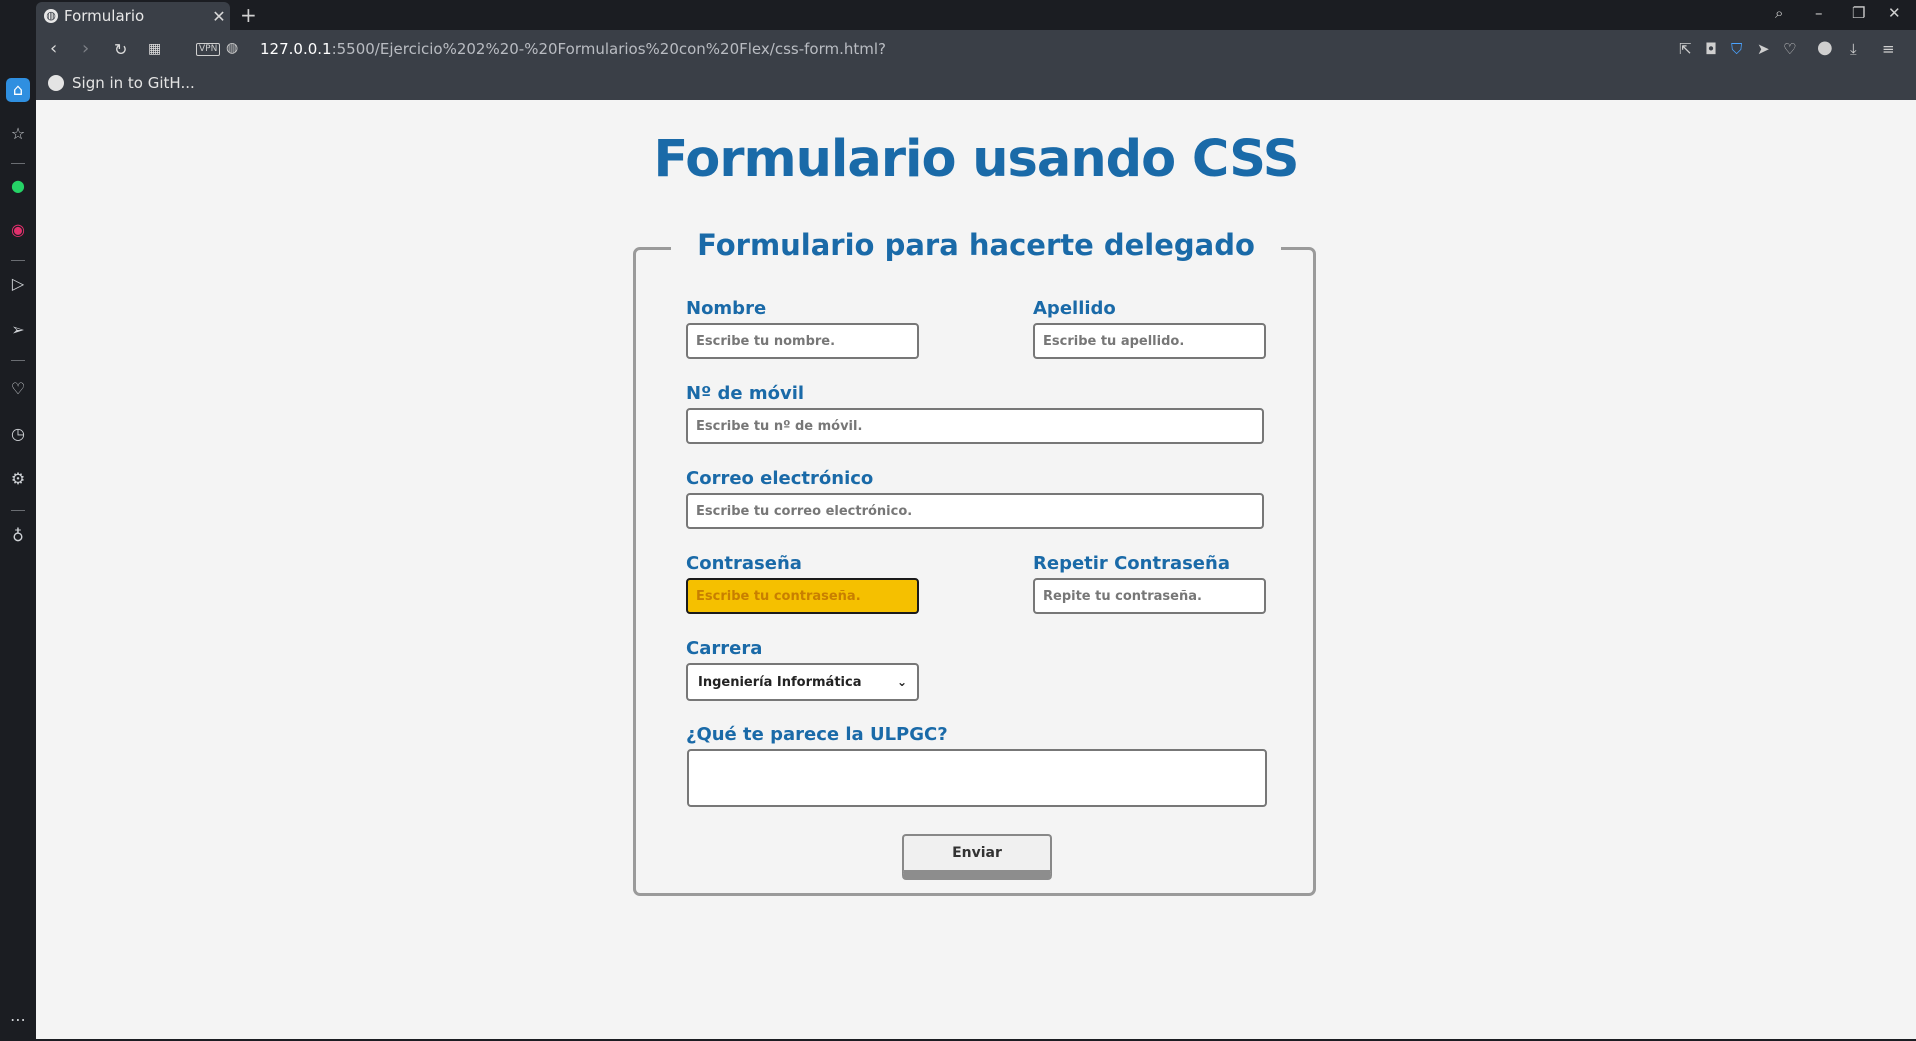  Describe the element at coordinates (18, 479) in the screenshot. I see `settings-icon: ⚙` at that location.